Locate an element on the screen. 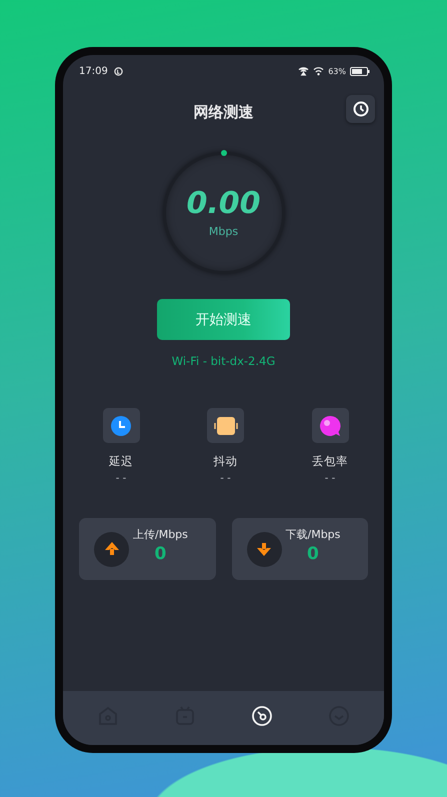  battery-percent: 63% is located at coordinates (337, 71).